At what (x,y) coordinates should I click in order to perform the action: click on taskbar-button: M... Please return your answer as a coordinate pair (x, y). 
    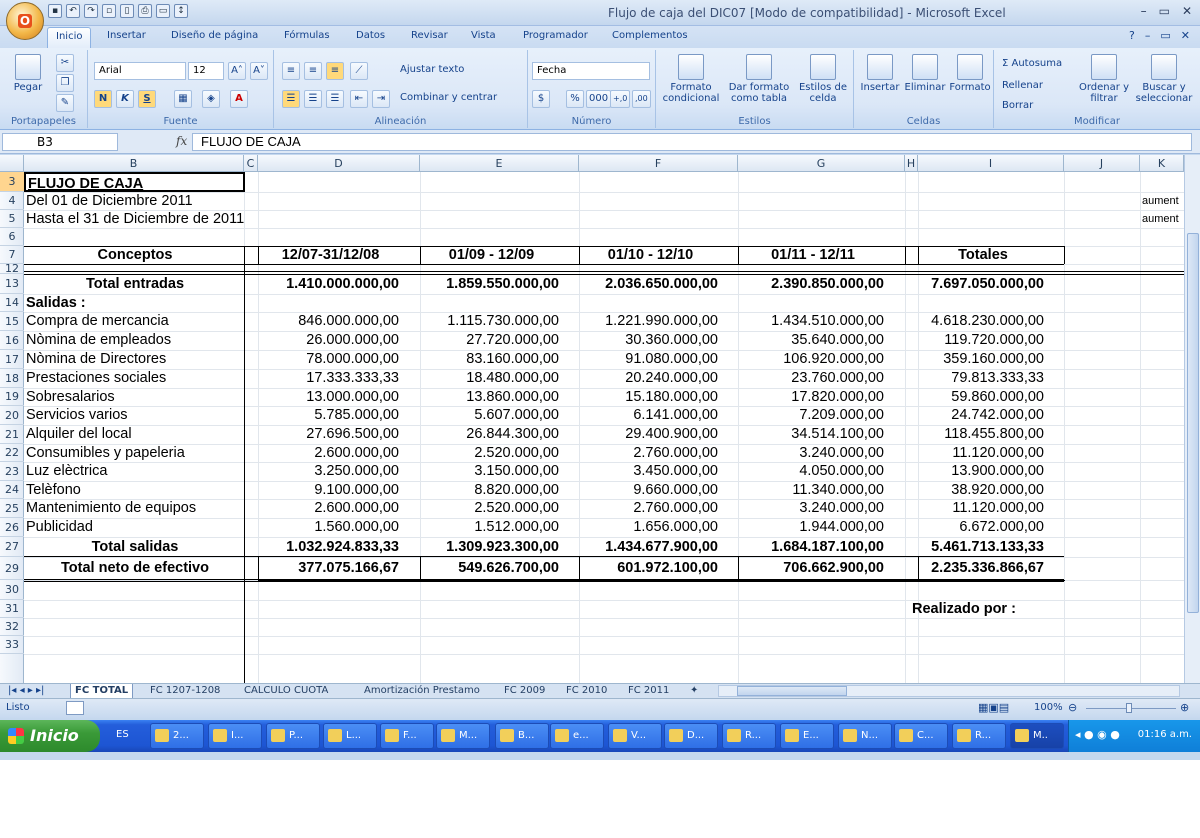
    Looking at the image, I should click on (1037, 736).